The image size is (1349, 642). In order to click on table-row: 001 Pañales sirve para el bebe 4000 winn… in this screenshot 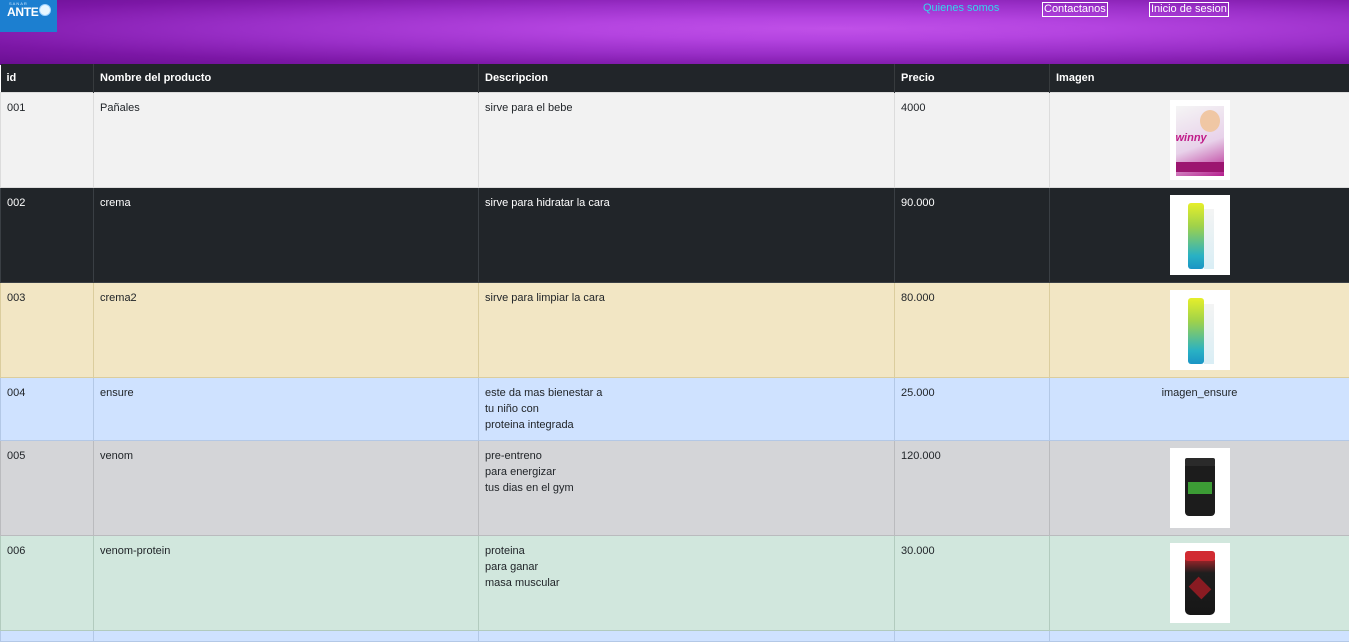, I will do `click(675, 140)`.